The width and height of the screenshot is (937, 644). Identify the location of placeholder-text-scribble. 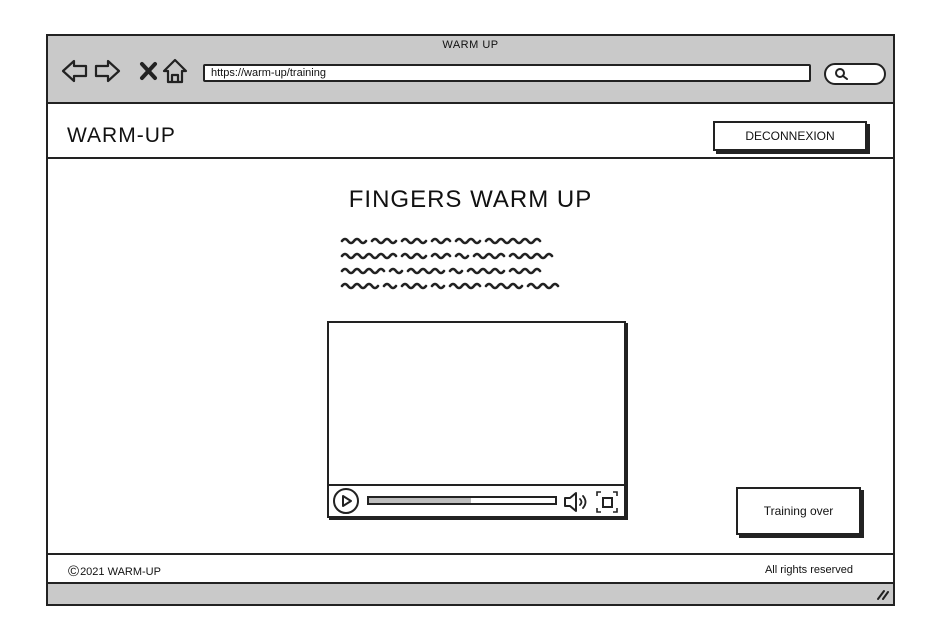
(450, 263).